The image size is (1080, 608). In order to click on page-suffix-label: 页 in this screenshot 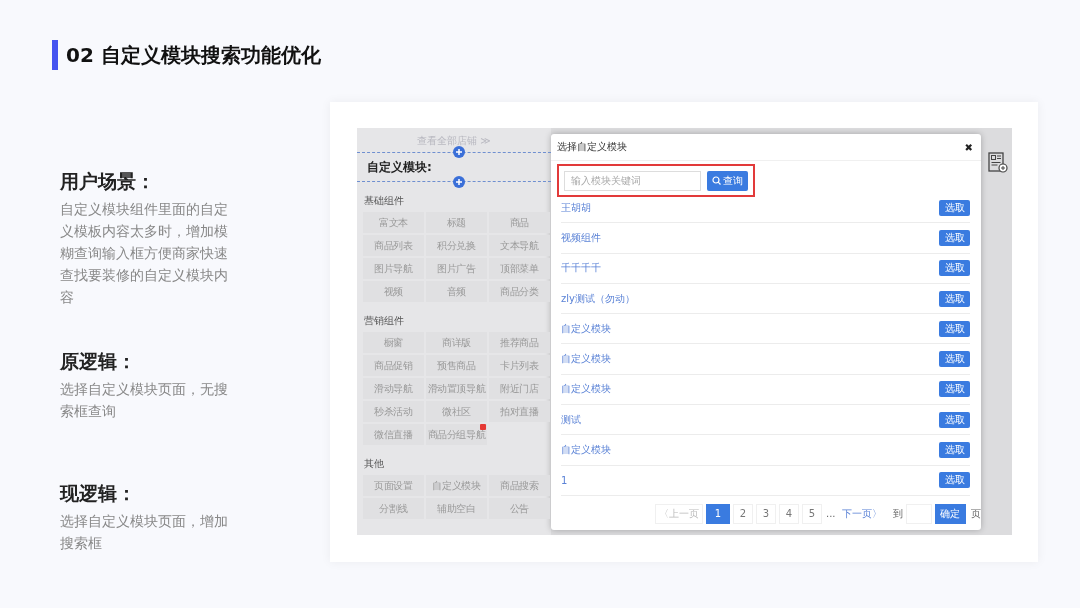, I will do `click(976, 513)`.